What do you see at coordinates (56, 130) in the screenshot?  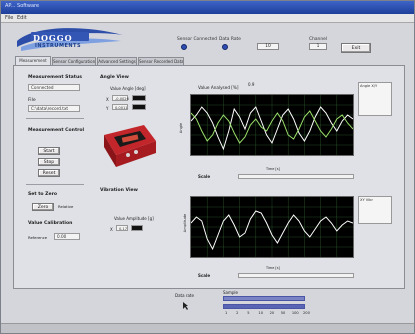 I see `measurement-control-title: Measurement Control` at bounding box center [56, 130].